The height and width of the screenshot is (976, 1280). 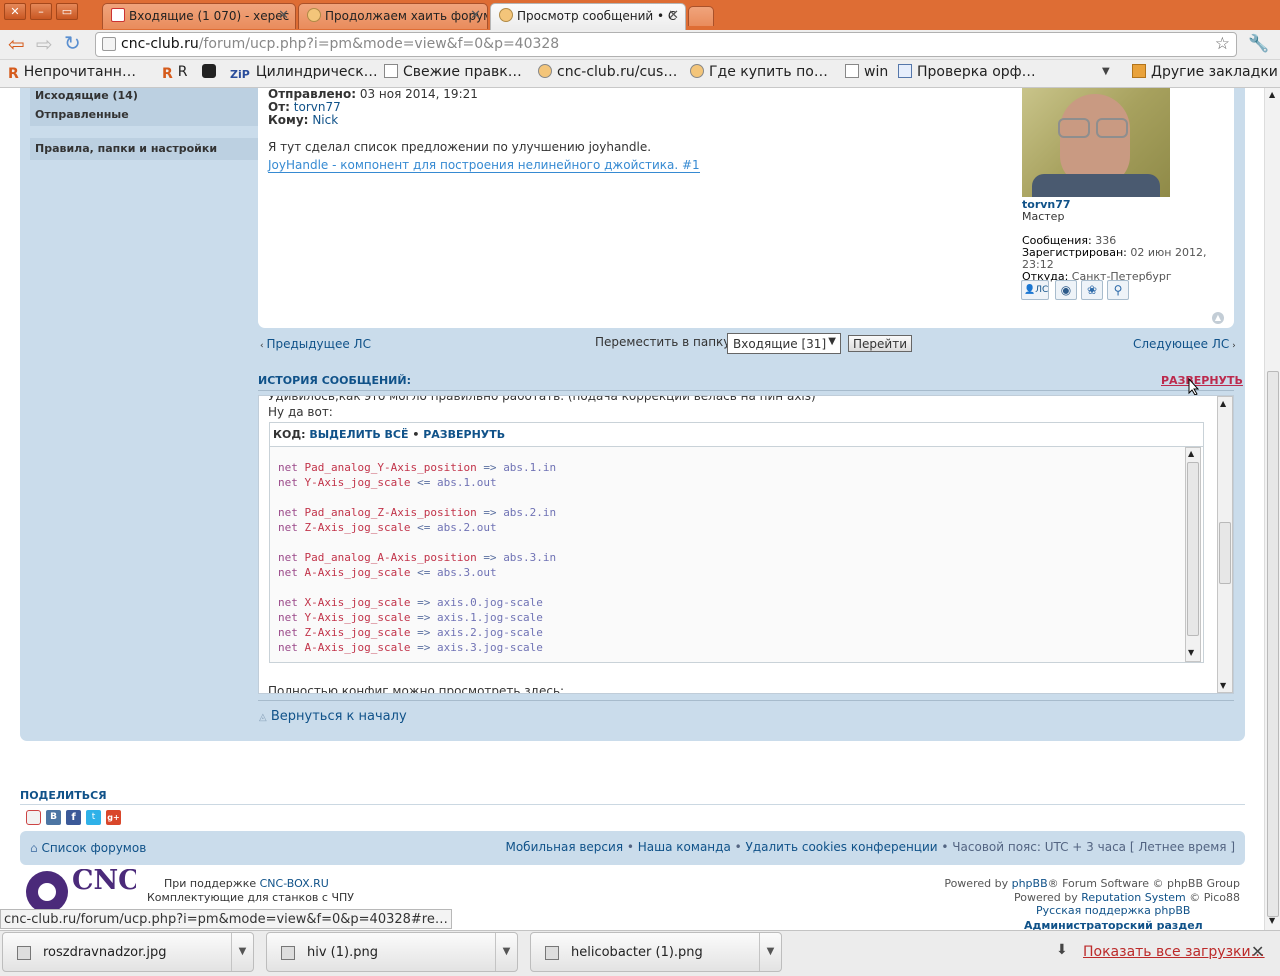 I want to click on sidebar-item-rules: Правила, папки и настройки, so click(x=144, y=149).